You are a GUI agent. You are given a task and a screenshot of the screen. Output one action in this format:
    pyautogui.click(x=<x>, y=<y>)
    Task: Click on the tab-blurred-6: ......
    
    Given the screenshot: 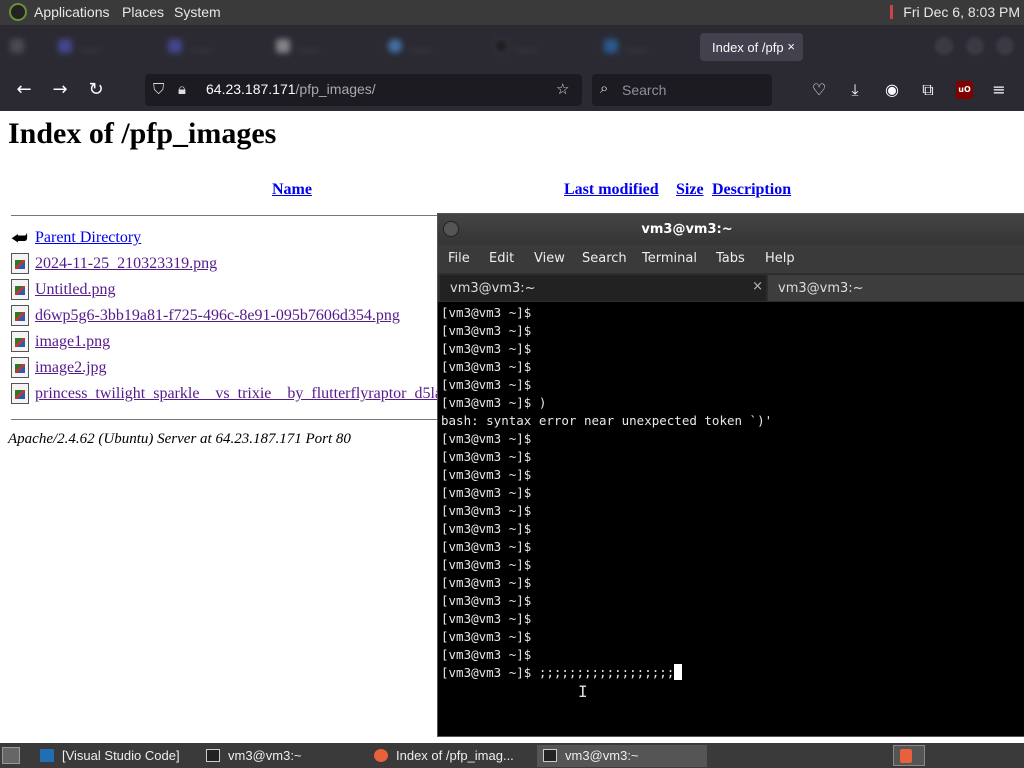 What is the action you would take?
    pyautogui.click(x=539, y=47)
    